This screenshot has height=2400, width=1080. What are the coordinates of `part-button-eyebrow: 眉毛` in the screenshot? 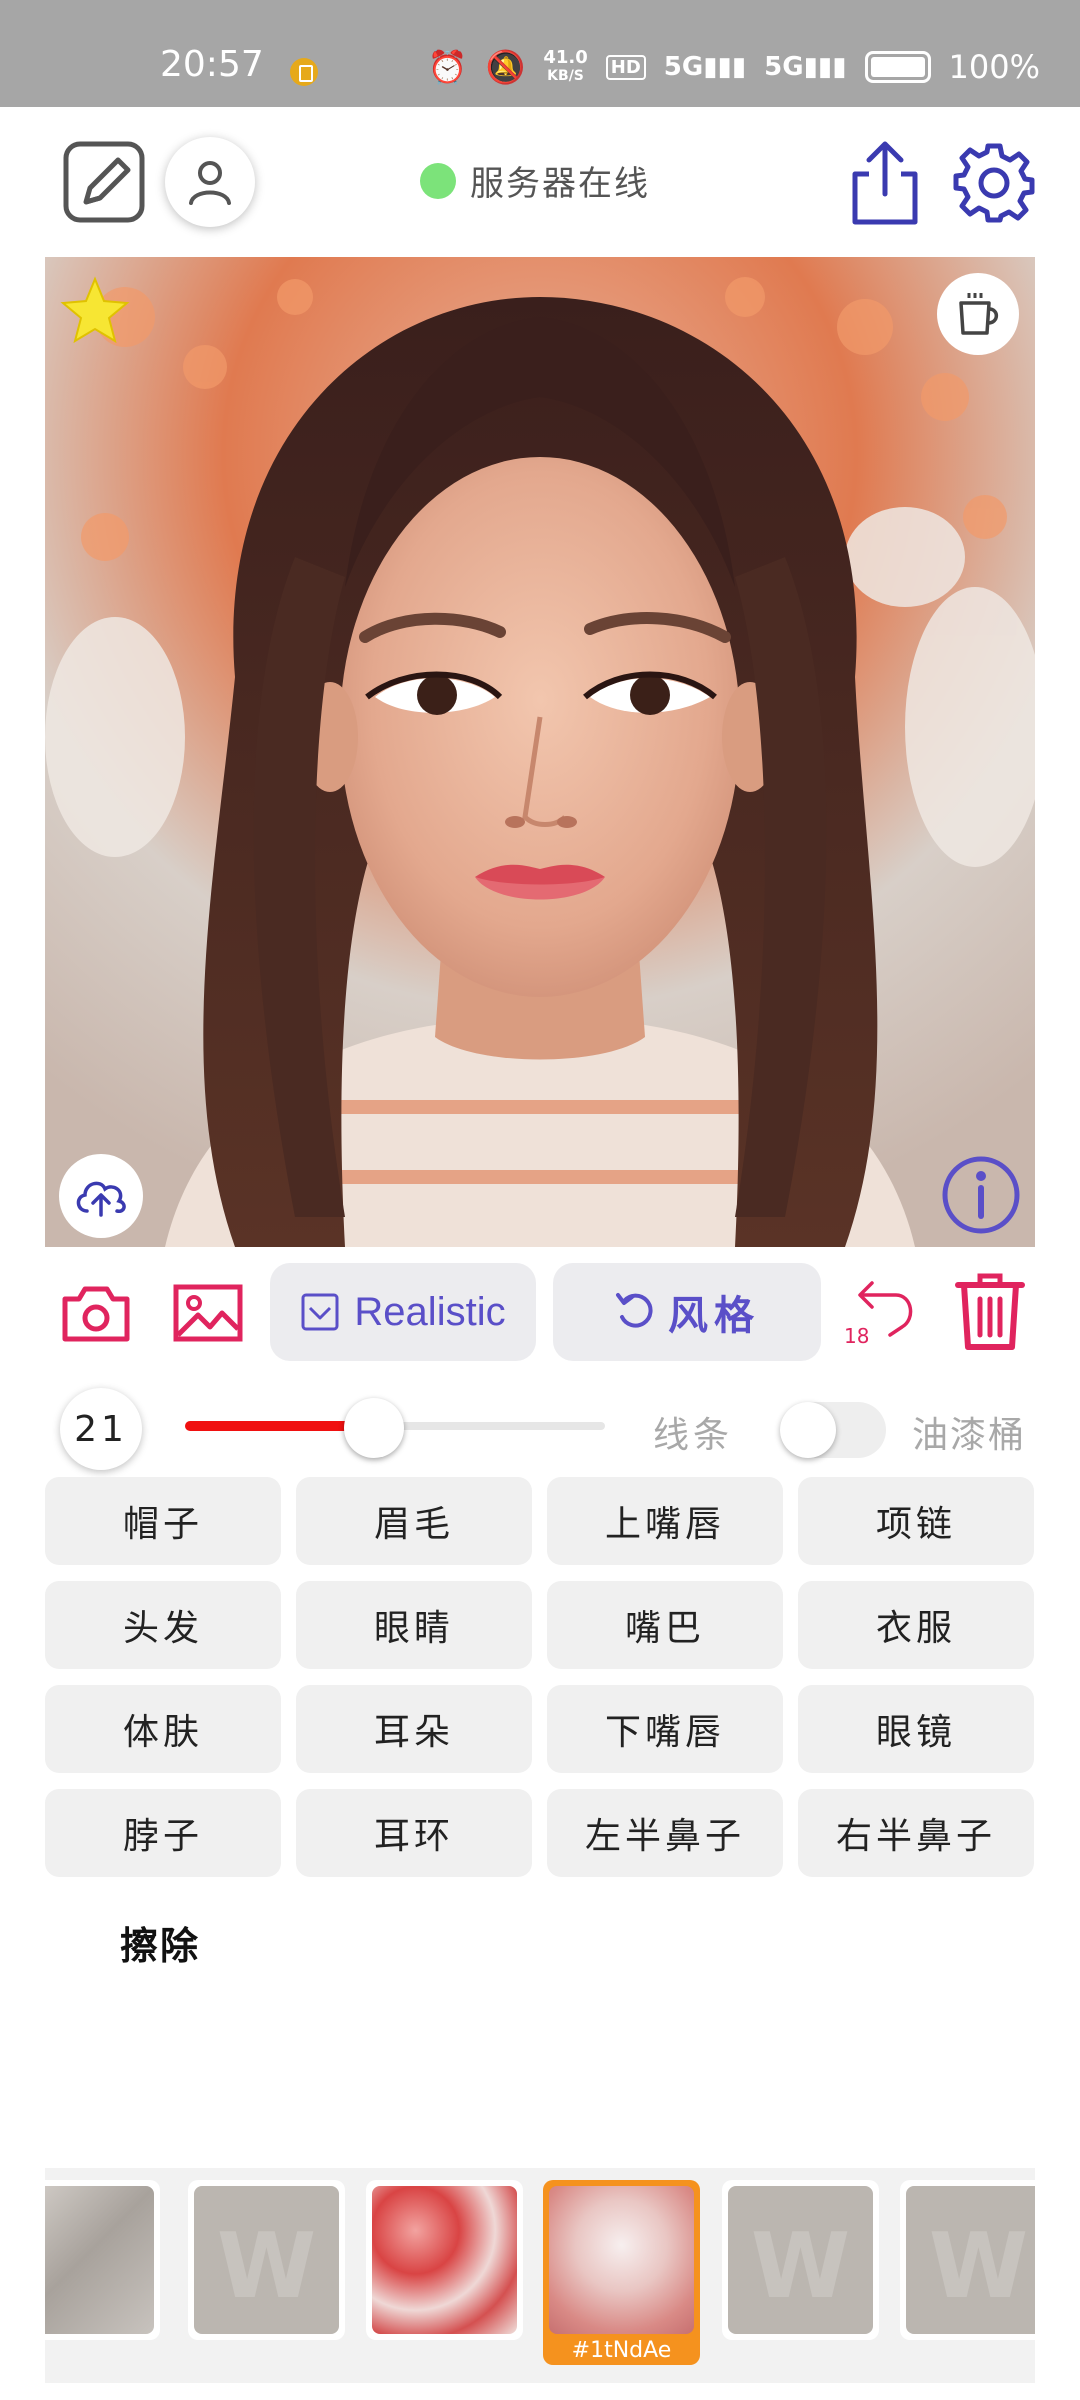 It's located at (414, 1521).